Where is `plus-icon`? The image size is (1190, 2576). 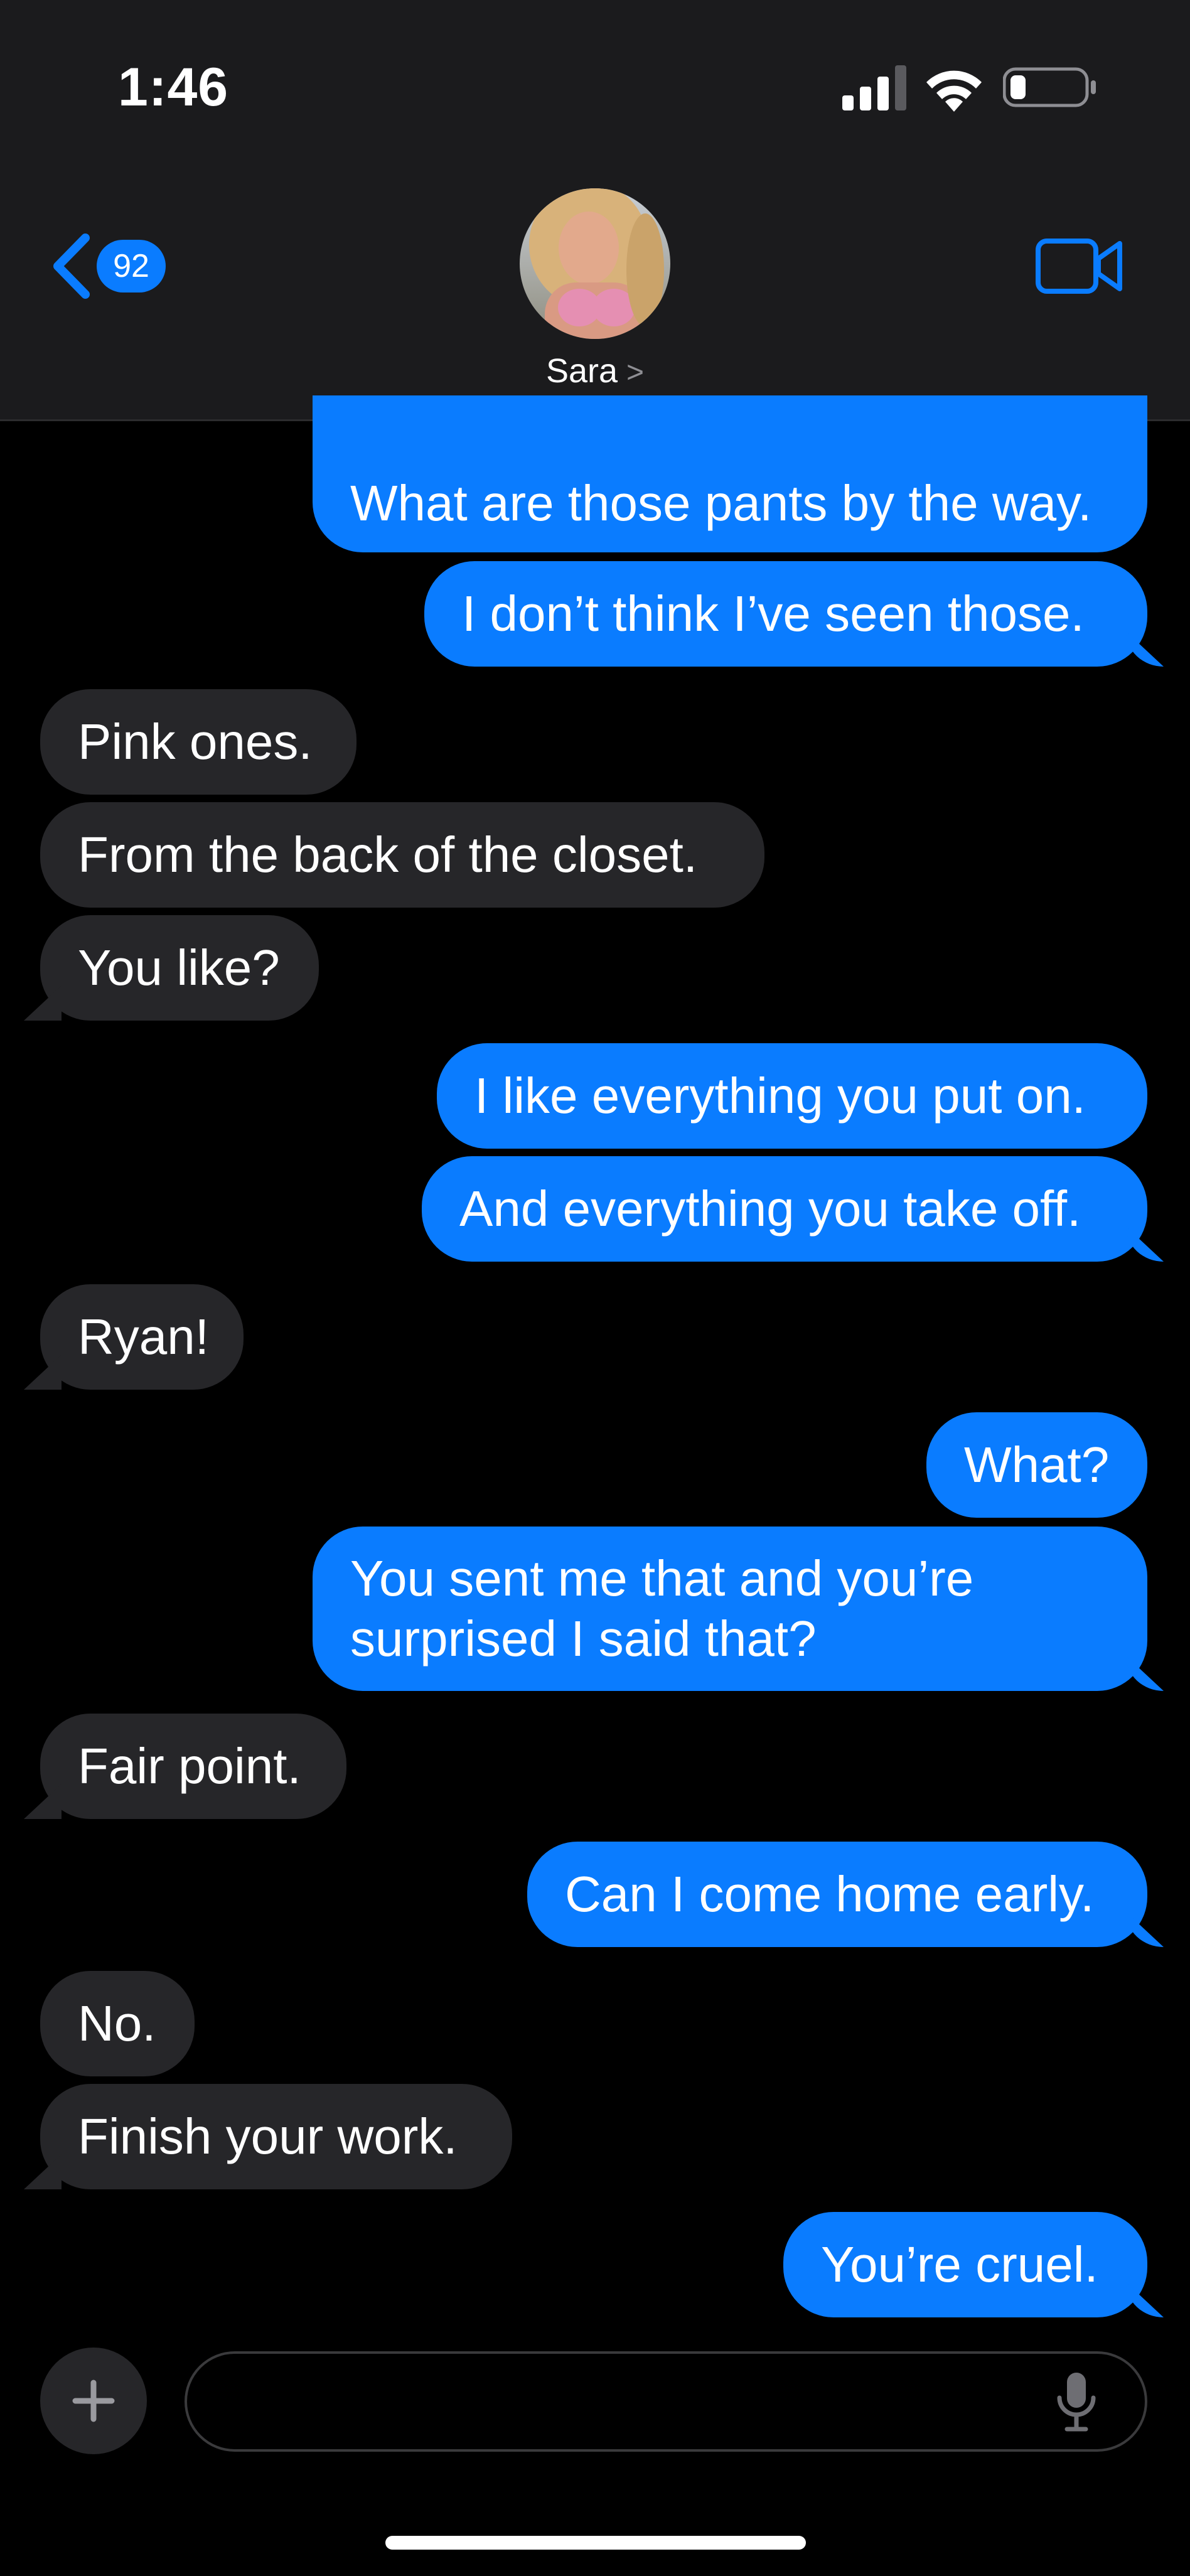 plus-icon is located at coordinates (93, 2401).